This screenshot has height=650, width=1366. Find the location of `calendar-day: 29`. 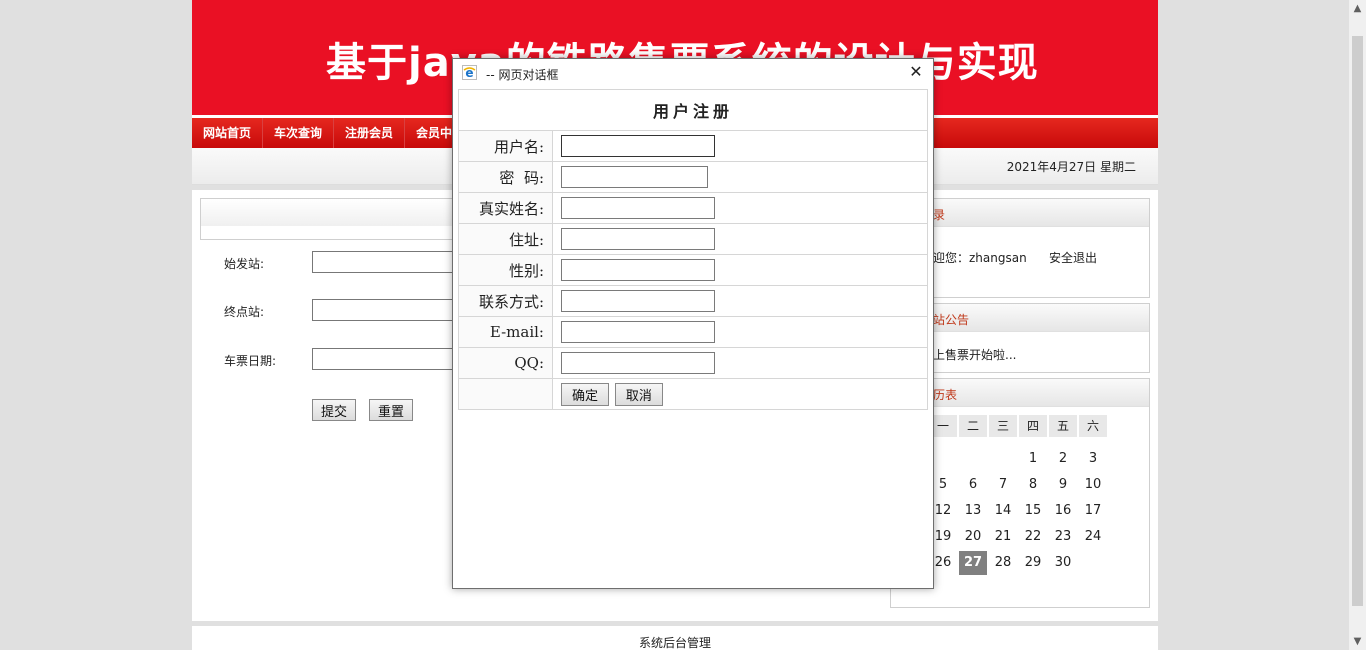

calendar-day: 29 is located at coordinates (1033, 563).